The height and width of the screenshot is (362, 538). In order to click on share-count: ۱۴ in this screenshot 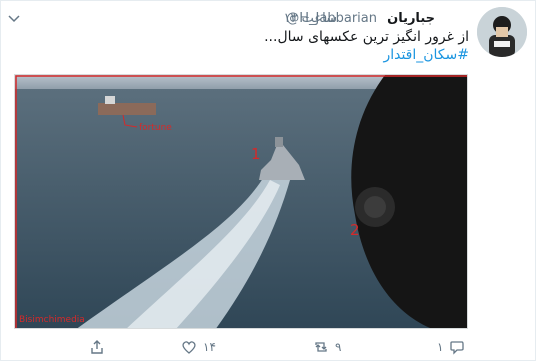, I will do `click(209, 347)`.